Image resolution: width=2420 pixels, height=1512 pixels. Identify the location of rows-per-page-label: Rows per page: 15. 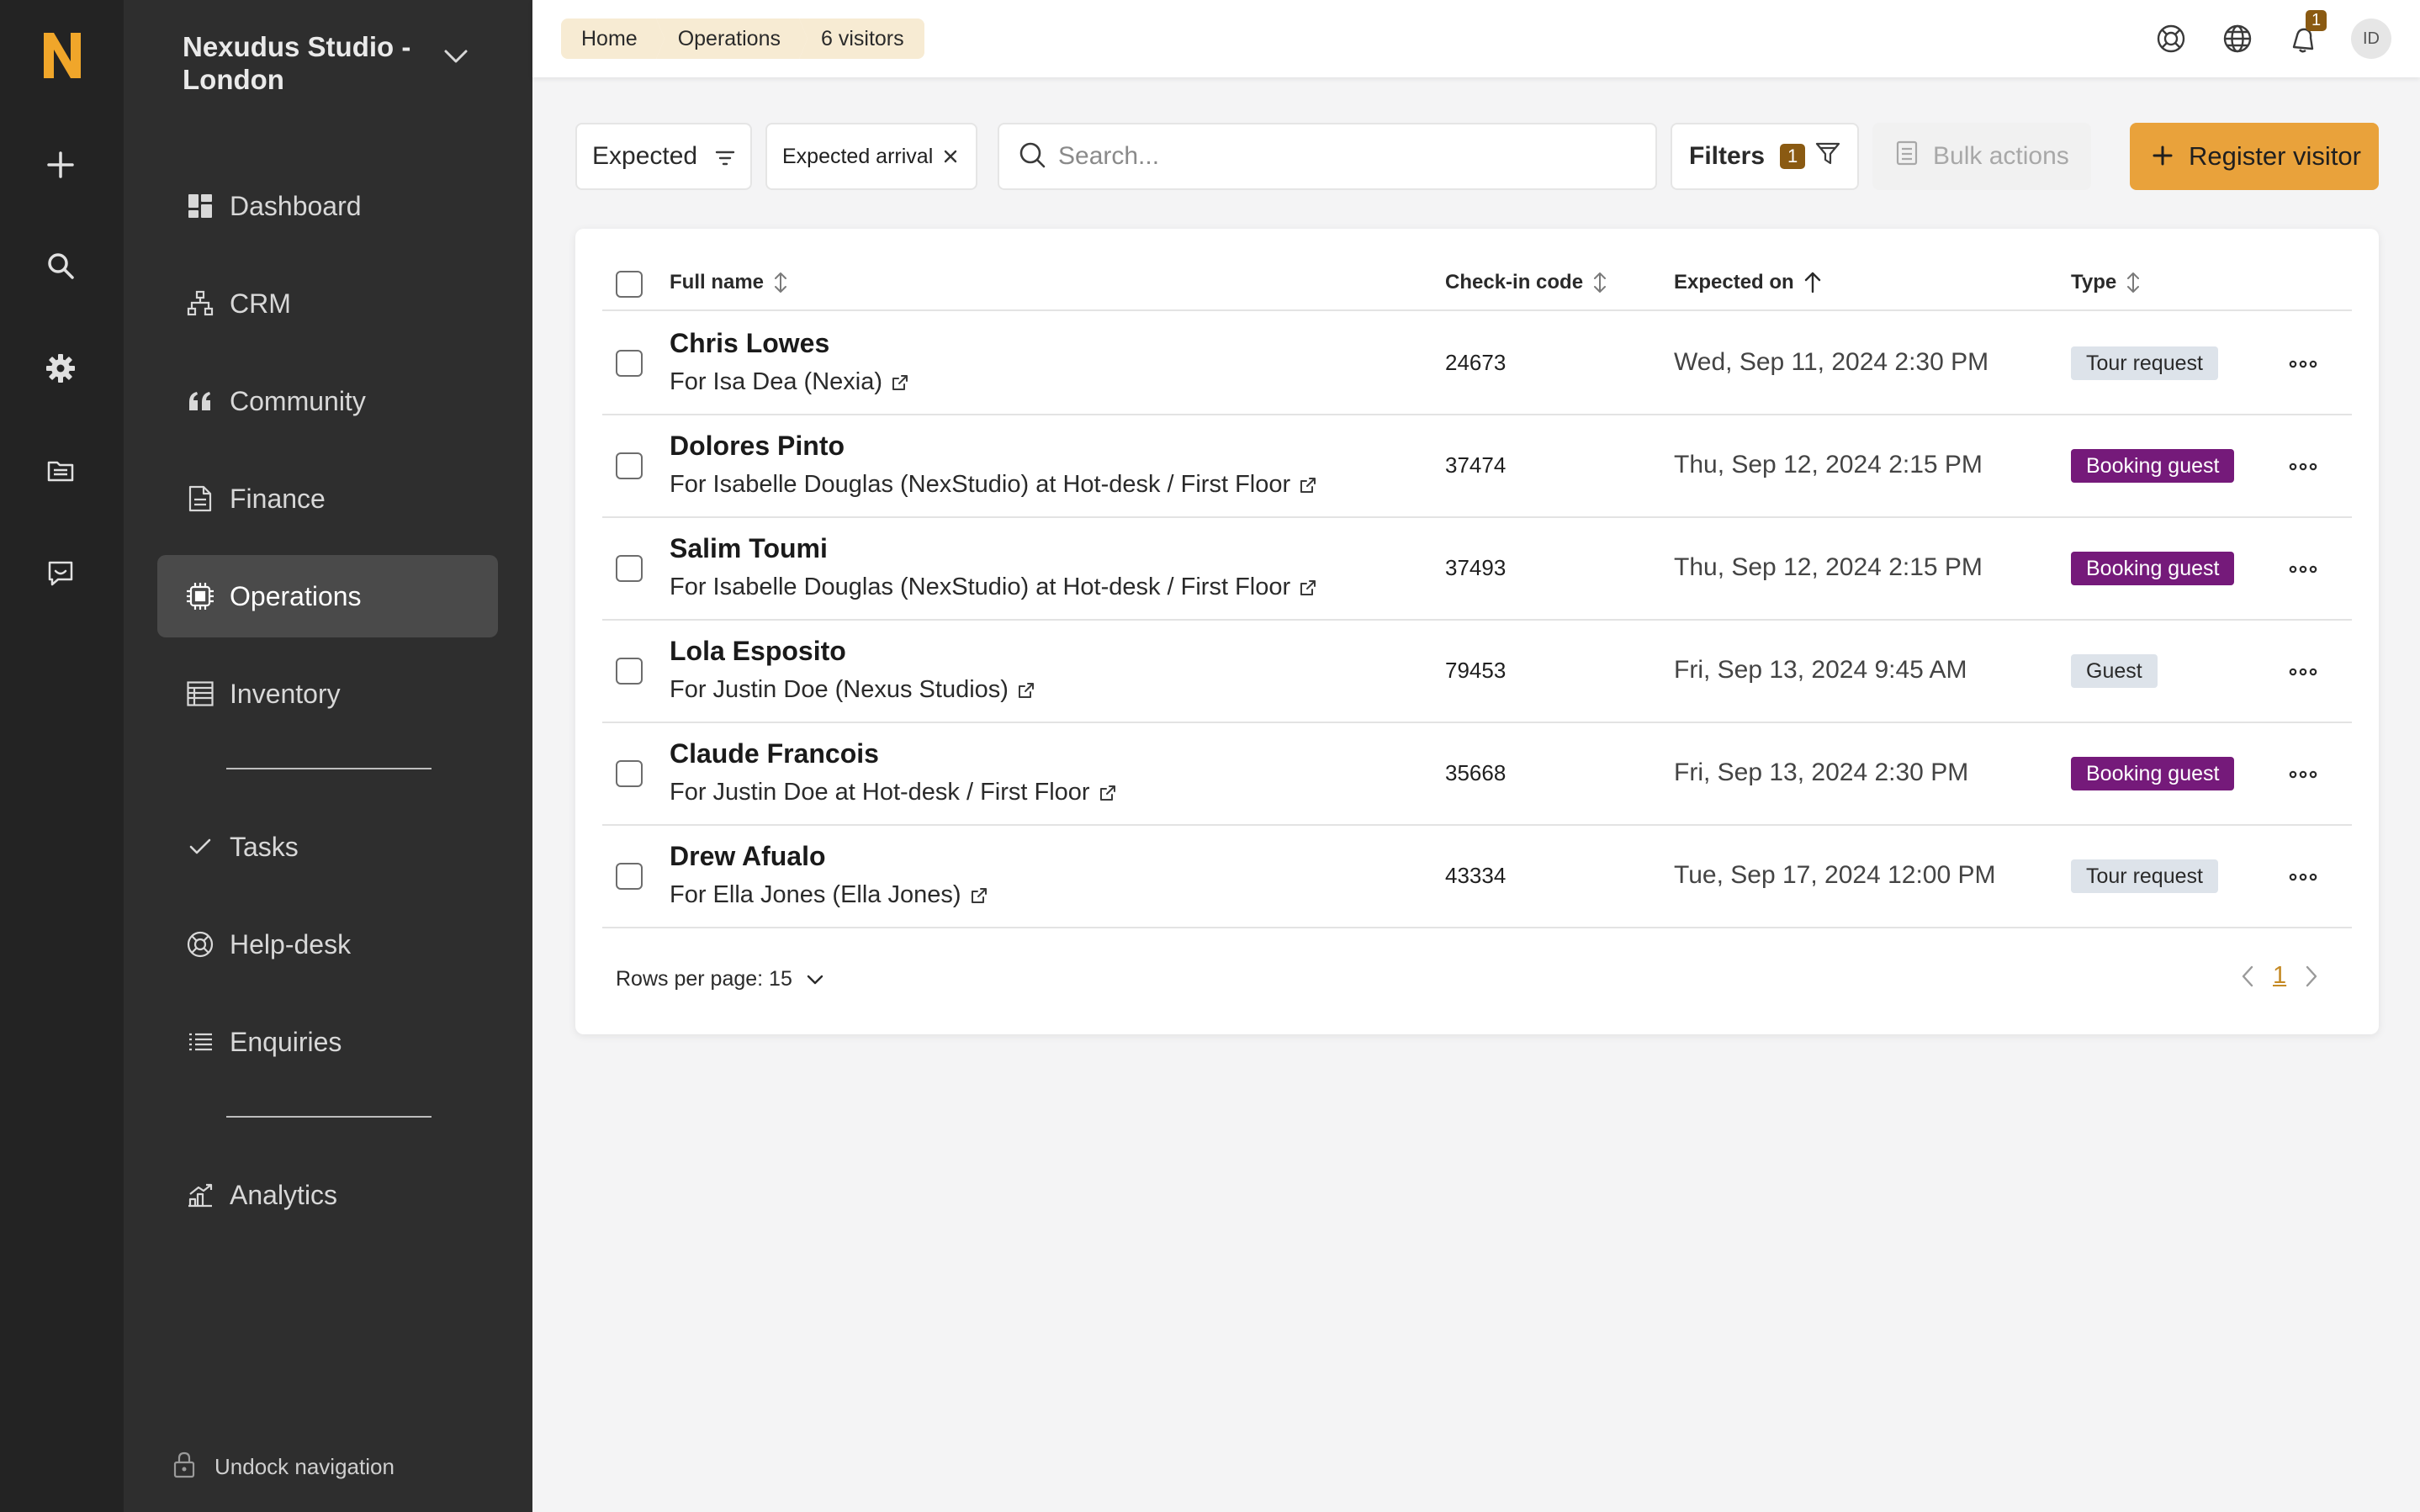
(704, 979).